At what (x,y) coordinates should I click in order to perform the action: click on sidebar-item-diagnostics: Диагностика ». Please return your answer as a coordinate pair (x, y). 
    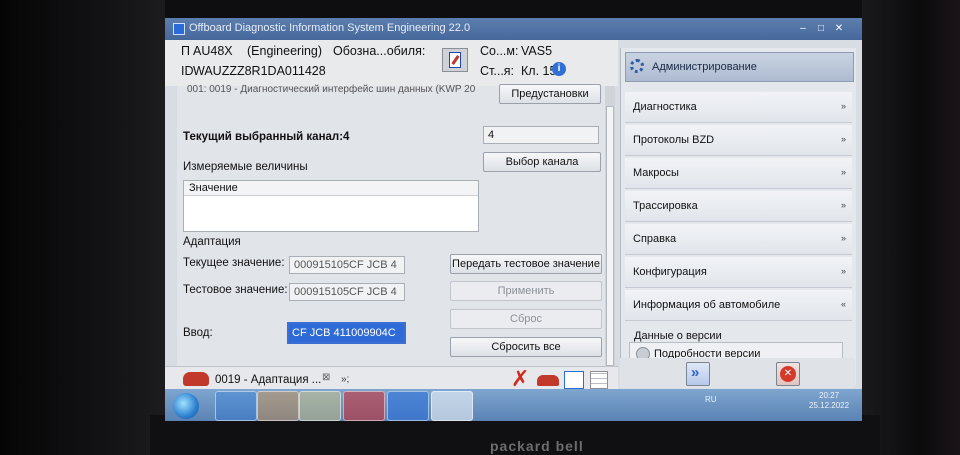
    Looking at the image, I should click on (738, 107).